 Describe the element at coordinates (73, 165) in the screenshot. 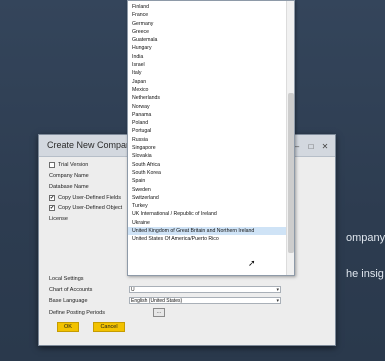

I see `trial-version-label: Trial Version` at that location.